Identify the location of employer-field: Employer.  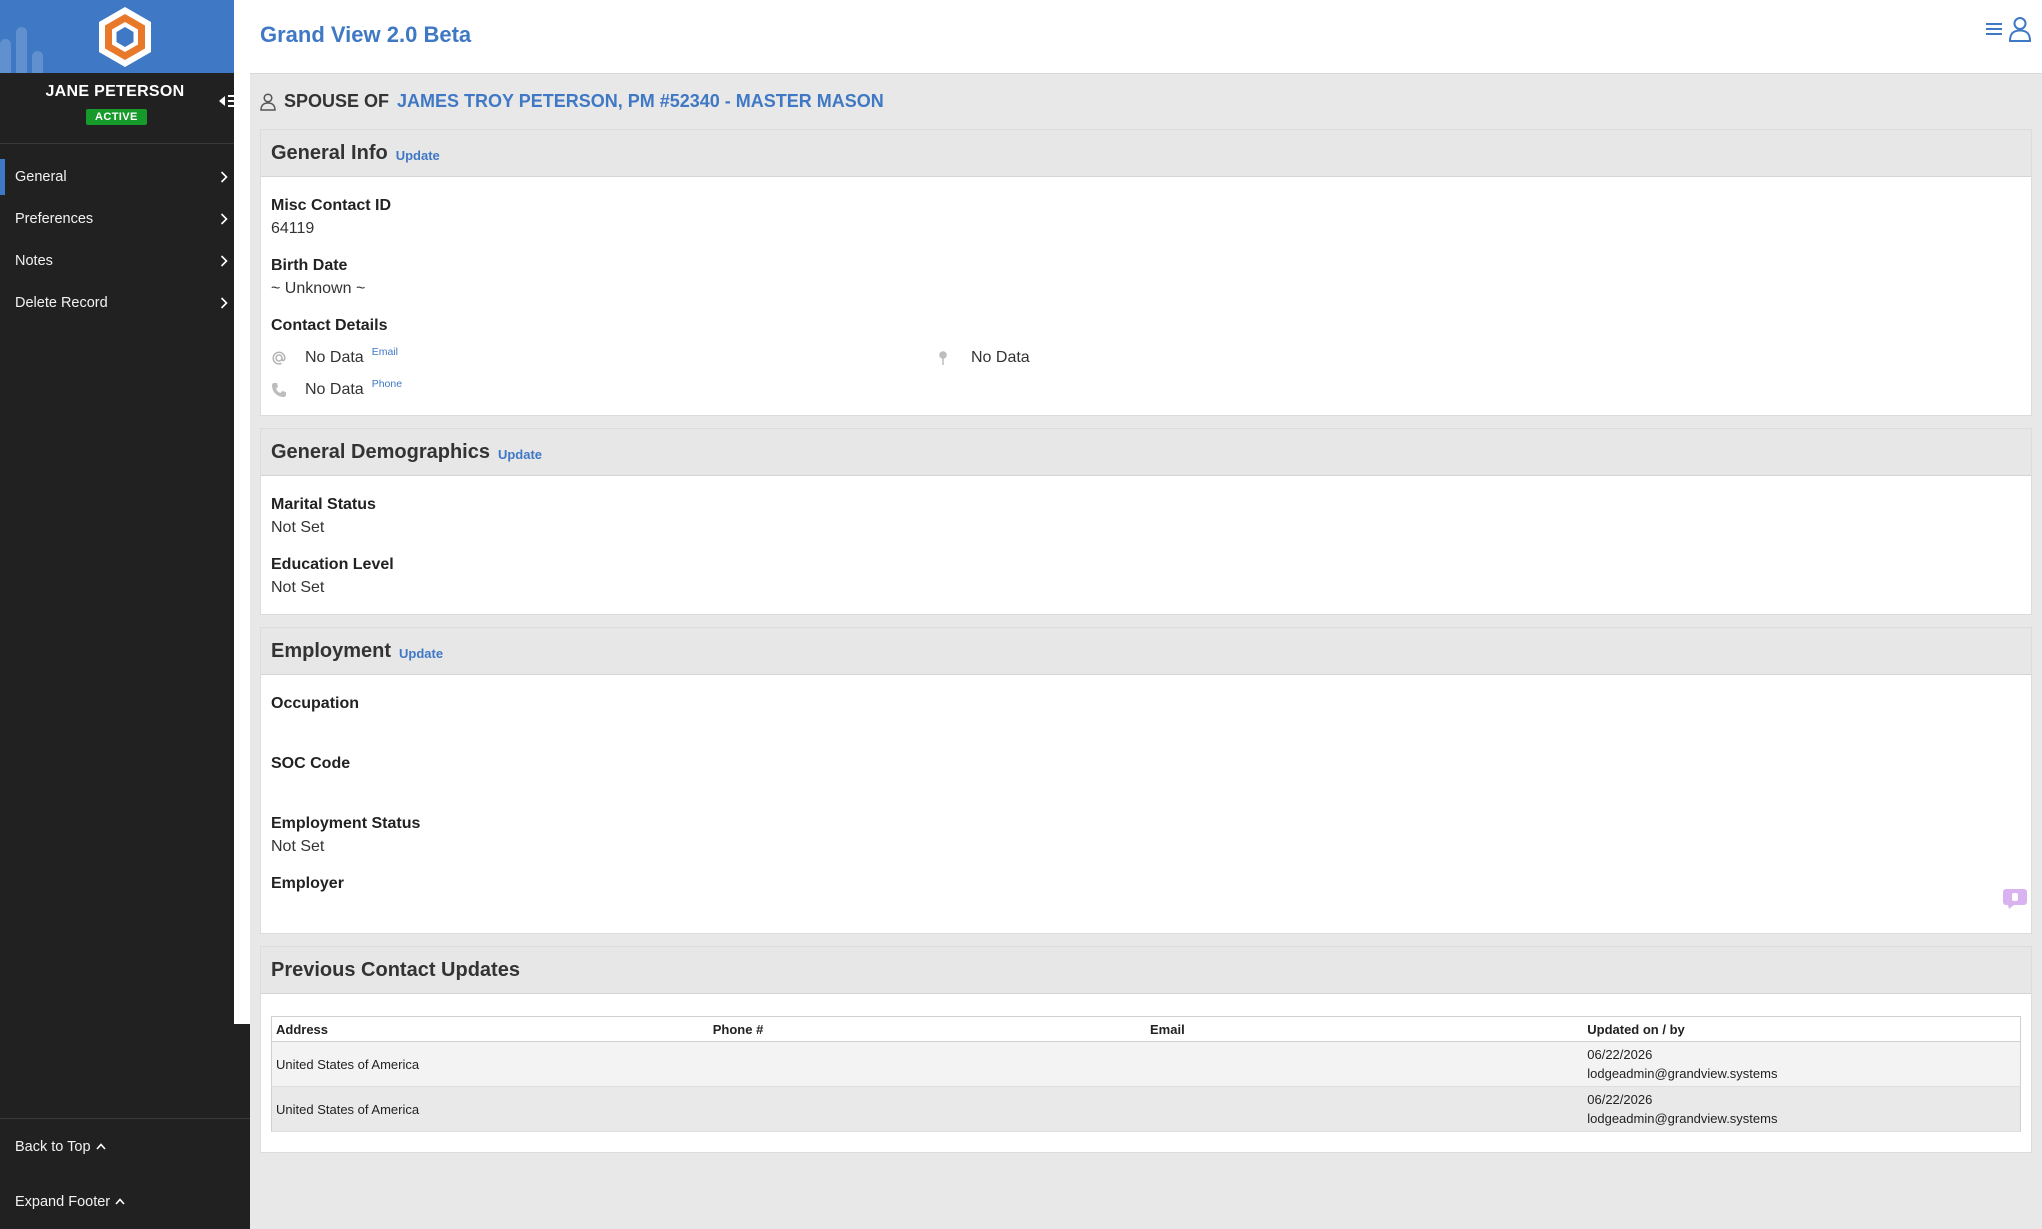
(1146, 896).